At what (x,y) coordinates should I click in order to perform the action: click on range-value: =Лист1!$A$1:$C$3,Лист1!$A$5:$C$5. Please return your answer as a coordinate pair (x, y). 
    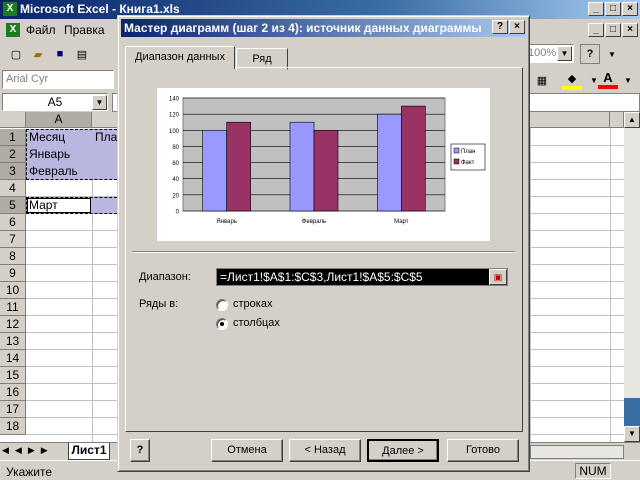
    Looking at the image, I should click on (321, 277).